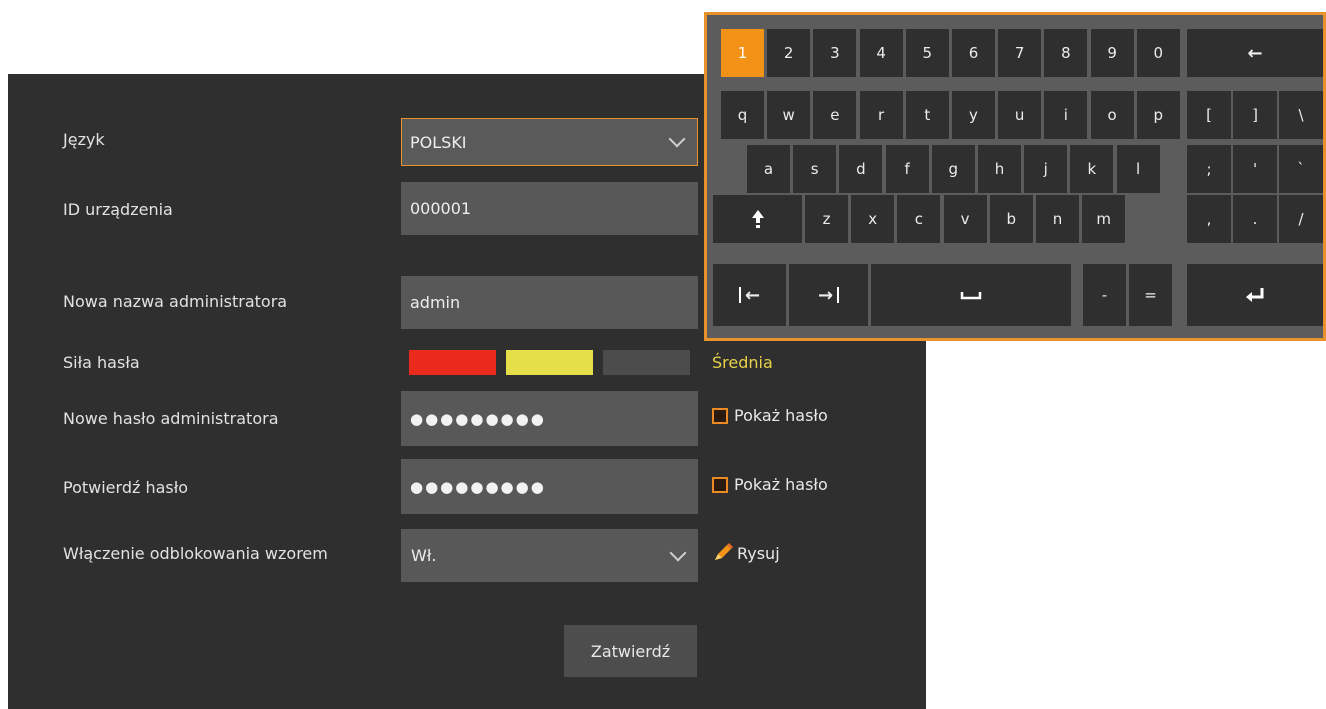  I want to click on key-g: g, so click(953, 169).